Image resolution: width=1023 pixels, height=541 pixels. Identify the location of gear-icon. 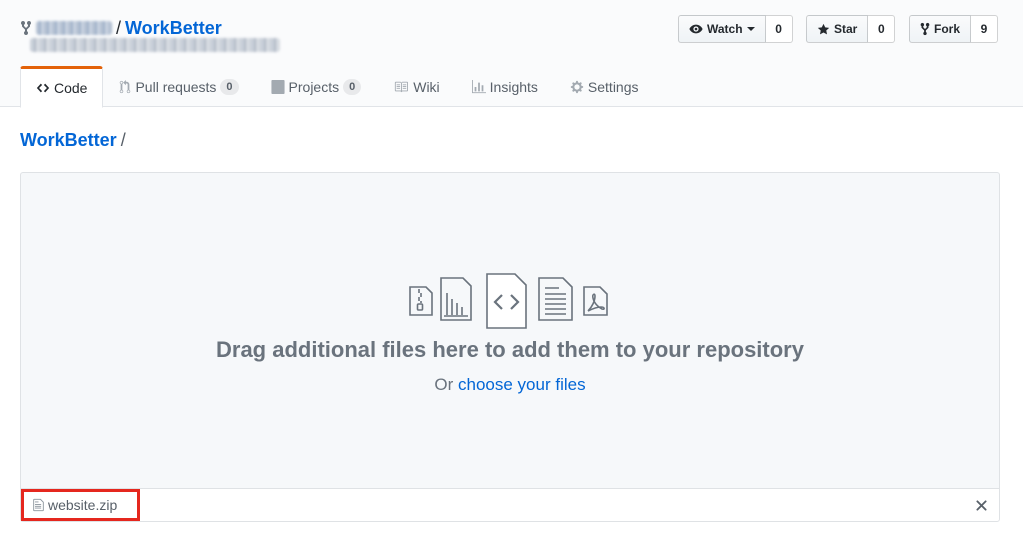
(577, 86).